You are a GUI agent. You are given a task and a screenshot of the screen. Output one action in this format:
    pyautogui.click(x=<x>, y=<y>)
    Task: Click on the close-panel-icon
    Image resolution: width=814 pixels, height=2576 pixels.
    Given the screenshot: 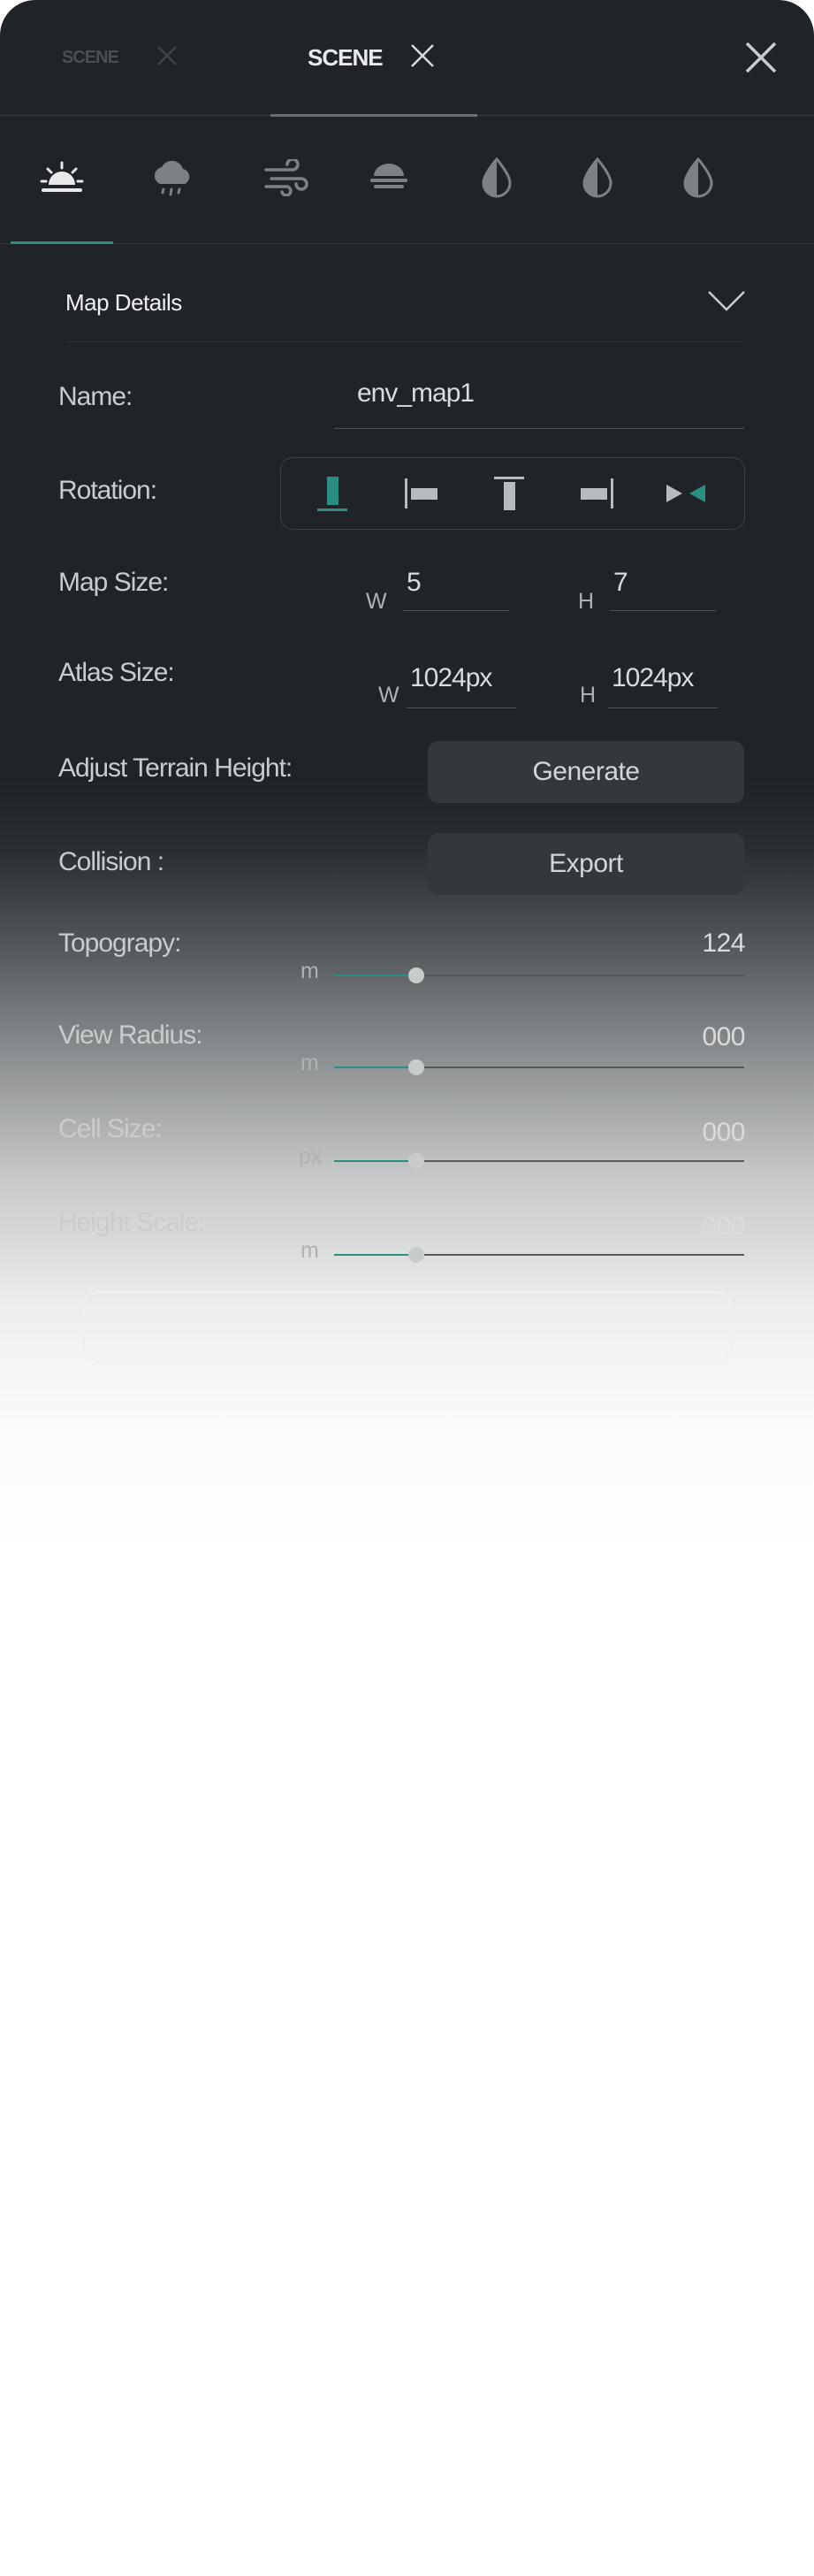 What is the action you would take?
    pyautogui.click(x=761, y=59)
    